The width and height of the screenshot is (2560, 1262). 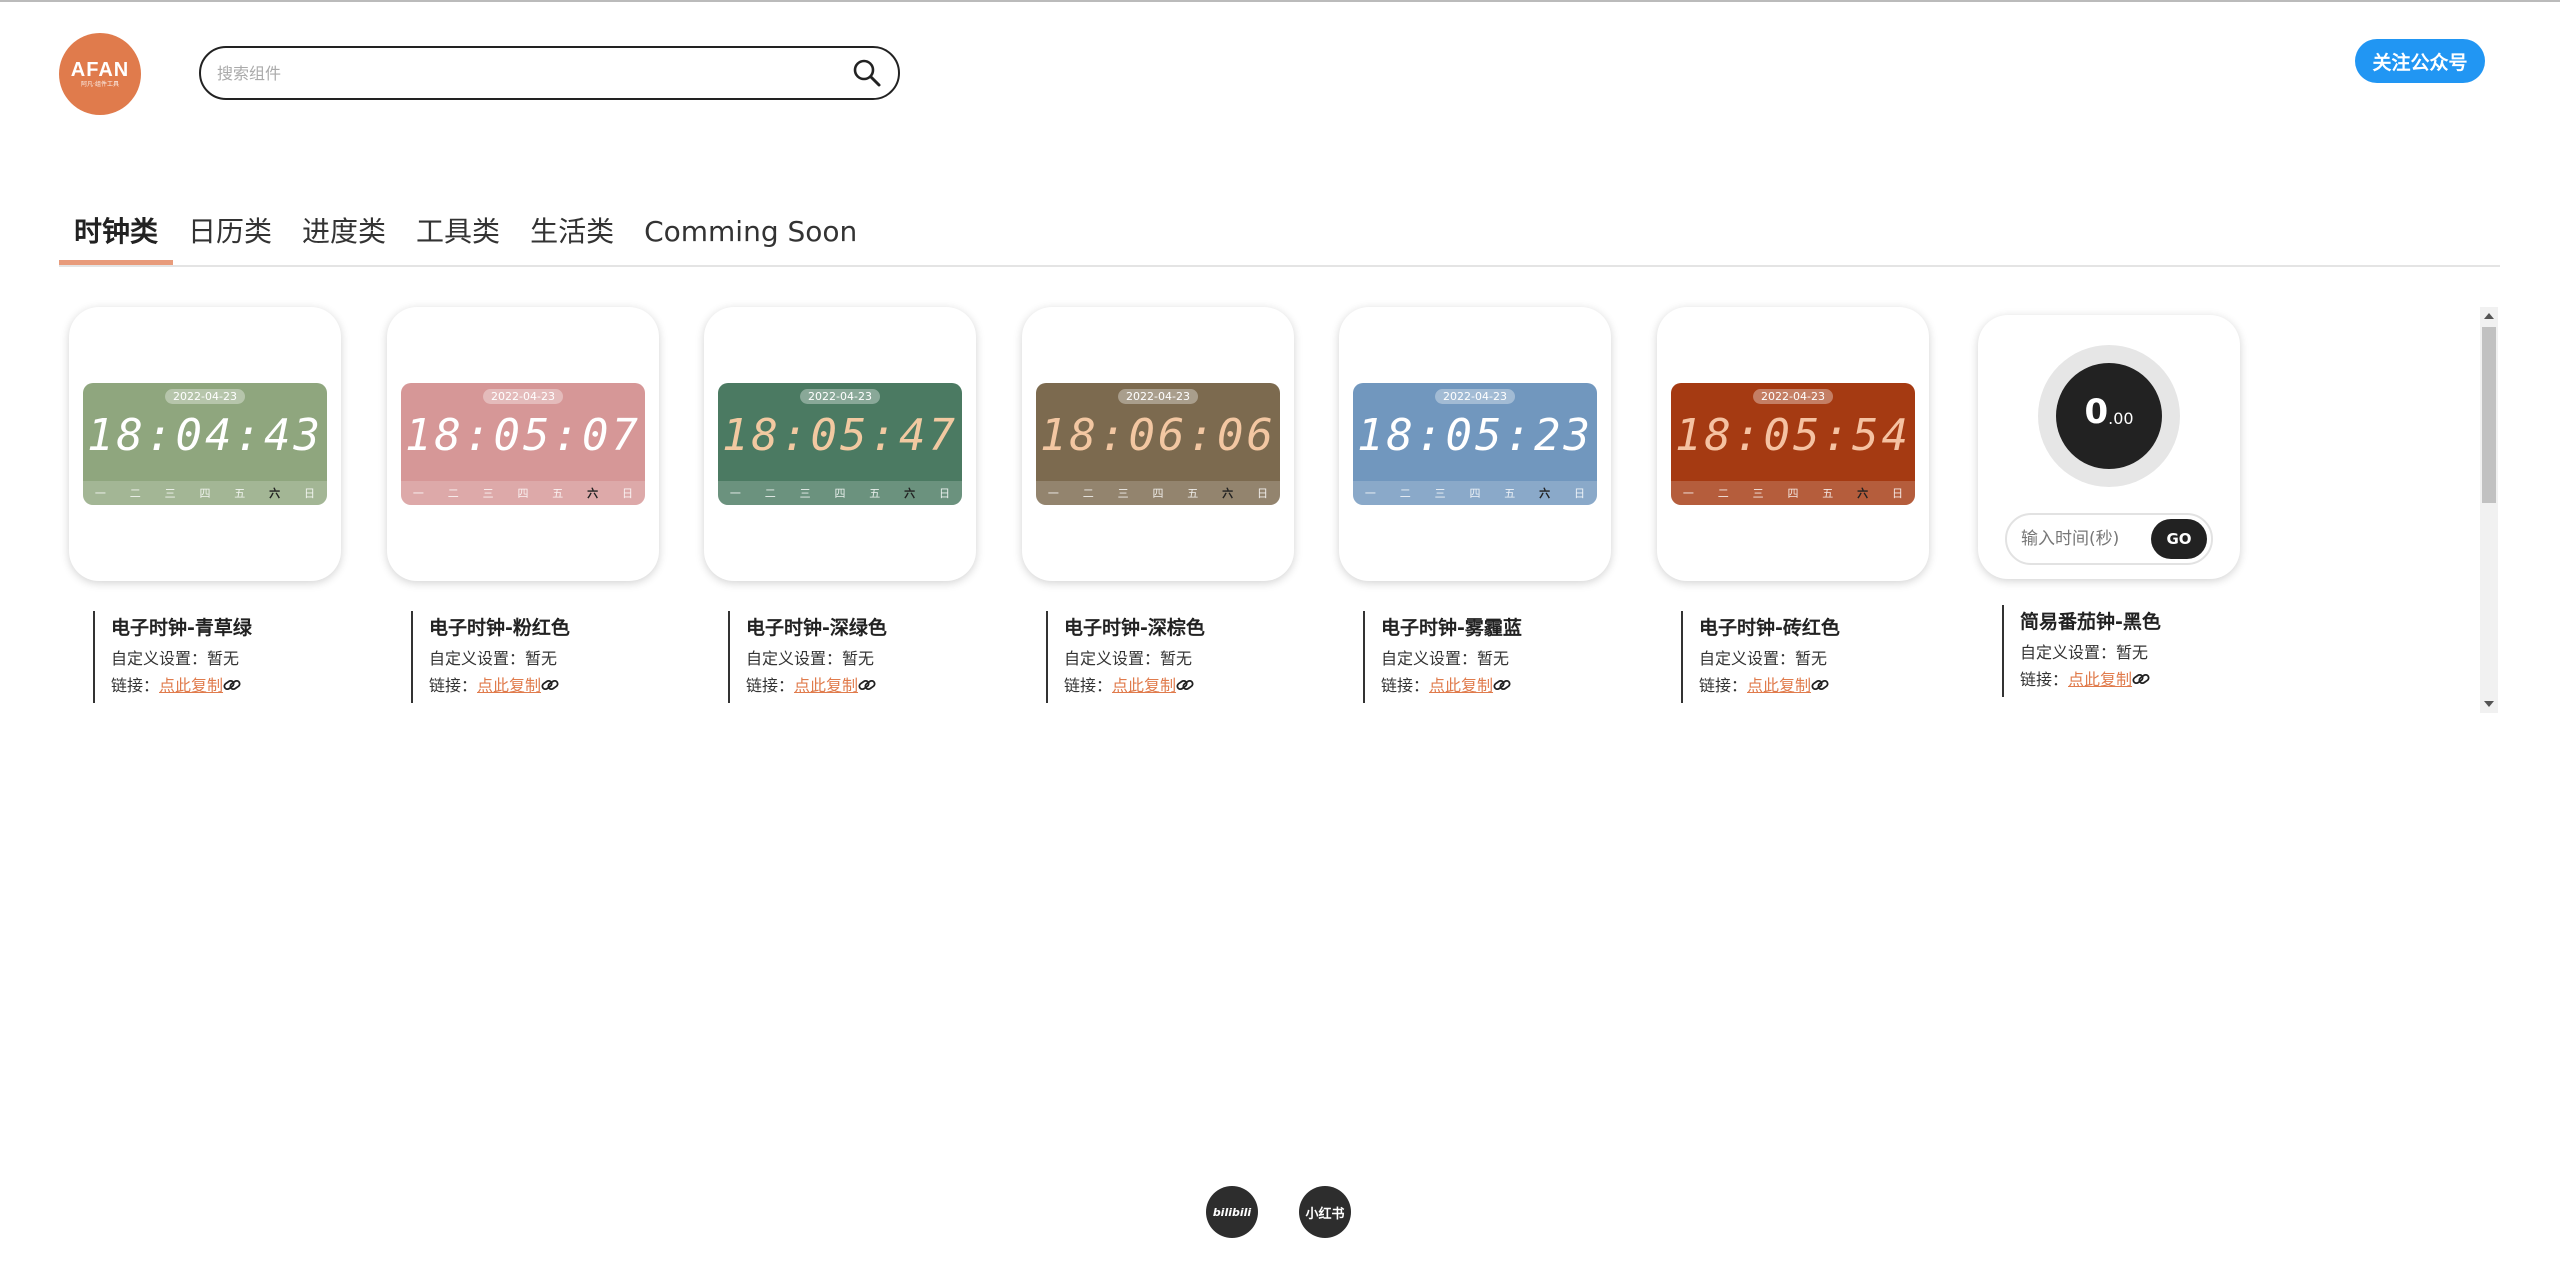 I want to click on digital-clock: 2022-04-23 18:05:54 一 二 三 四 五 六 日, so click(x=1793, y=444).